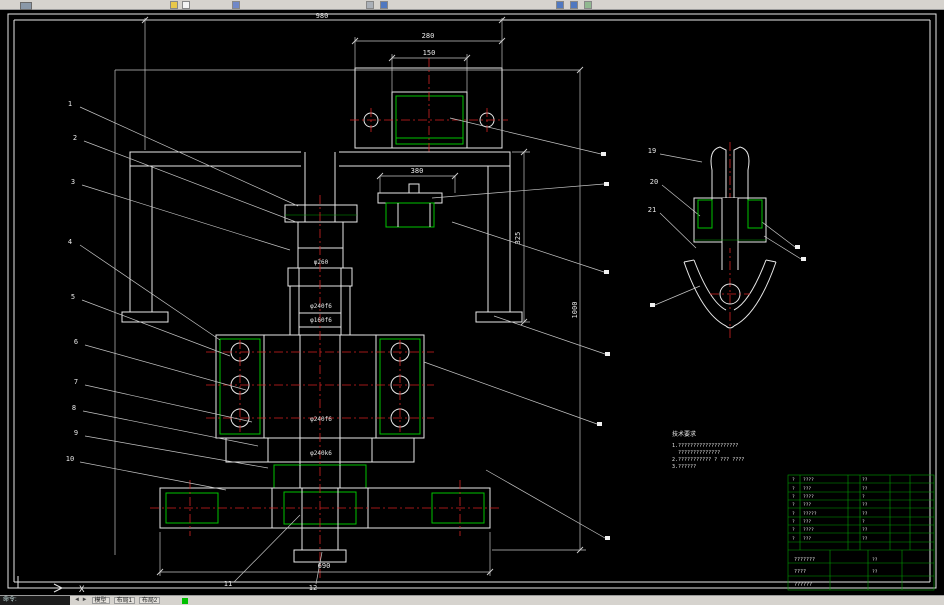 The image size is (944, 605). Describe the element at coordinates (70, 459) in the screenshot. I see `callout-10: 10` at that location.